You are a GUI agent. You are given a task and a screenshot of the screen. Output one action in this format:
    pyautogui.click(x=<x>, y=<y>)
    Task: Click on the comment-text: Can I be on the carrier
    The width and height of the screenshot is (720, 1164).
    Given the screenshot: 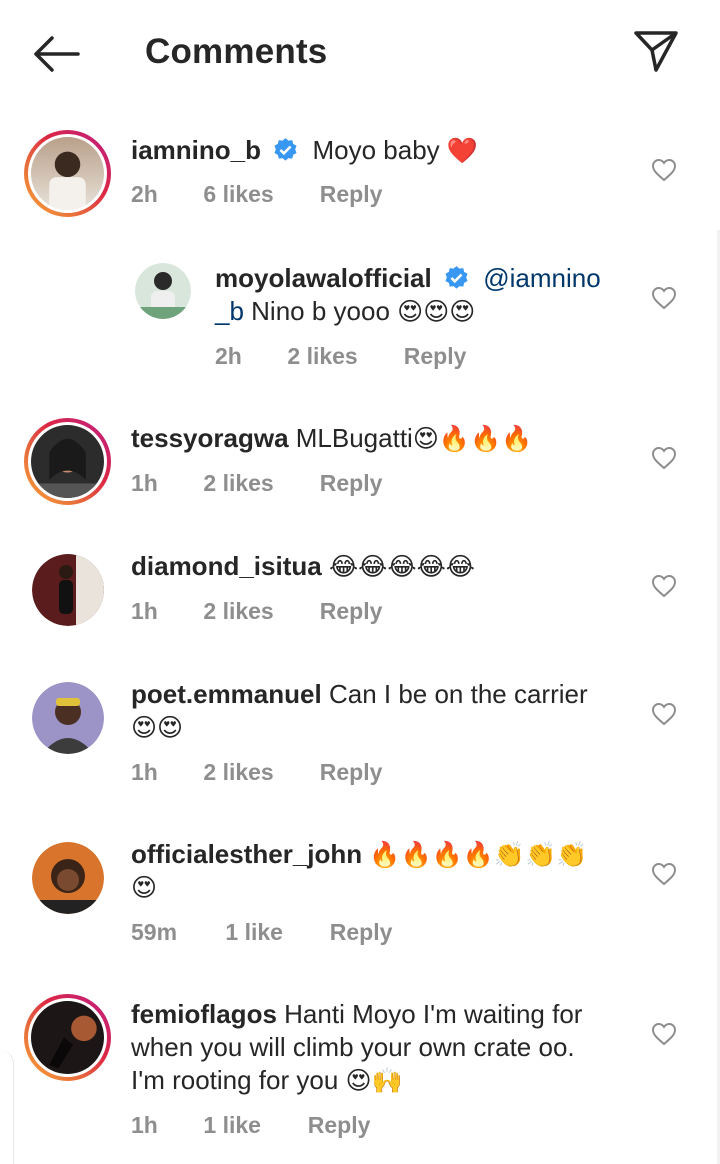 What is the action you would take?
    pyautogui.click(x=458, y=694)
    